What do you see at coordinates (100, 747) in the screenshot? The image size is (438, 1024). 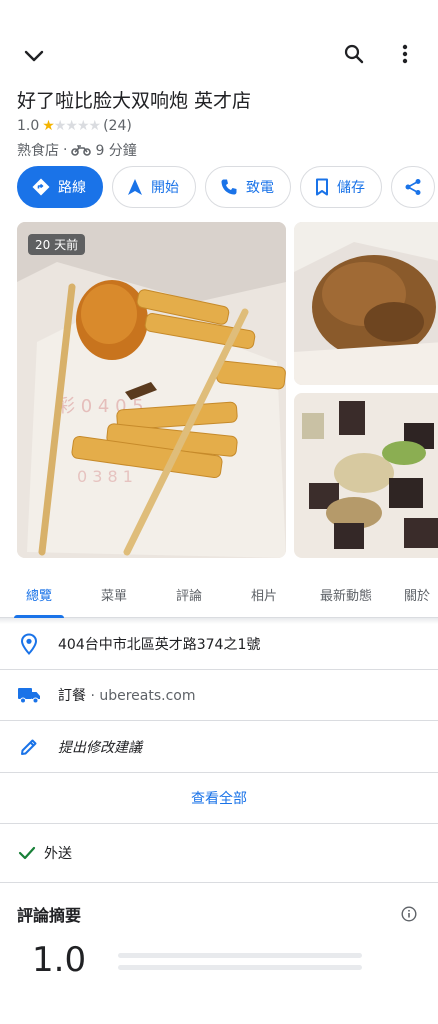 I see `suggest-edit-text: 提出修改建議` at bounding box center [100, 747].